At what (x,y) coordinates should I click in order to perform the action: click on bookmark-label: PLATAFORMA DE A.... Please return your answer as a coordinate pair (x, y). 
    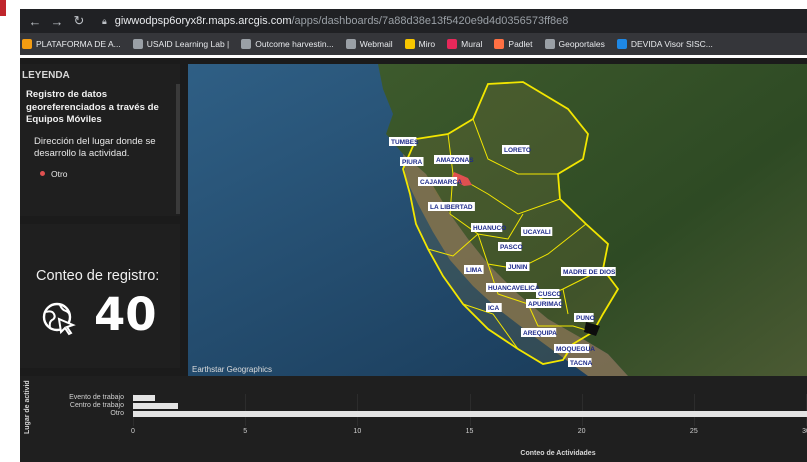
    Looking at the image, I should click on (78, 44).